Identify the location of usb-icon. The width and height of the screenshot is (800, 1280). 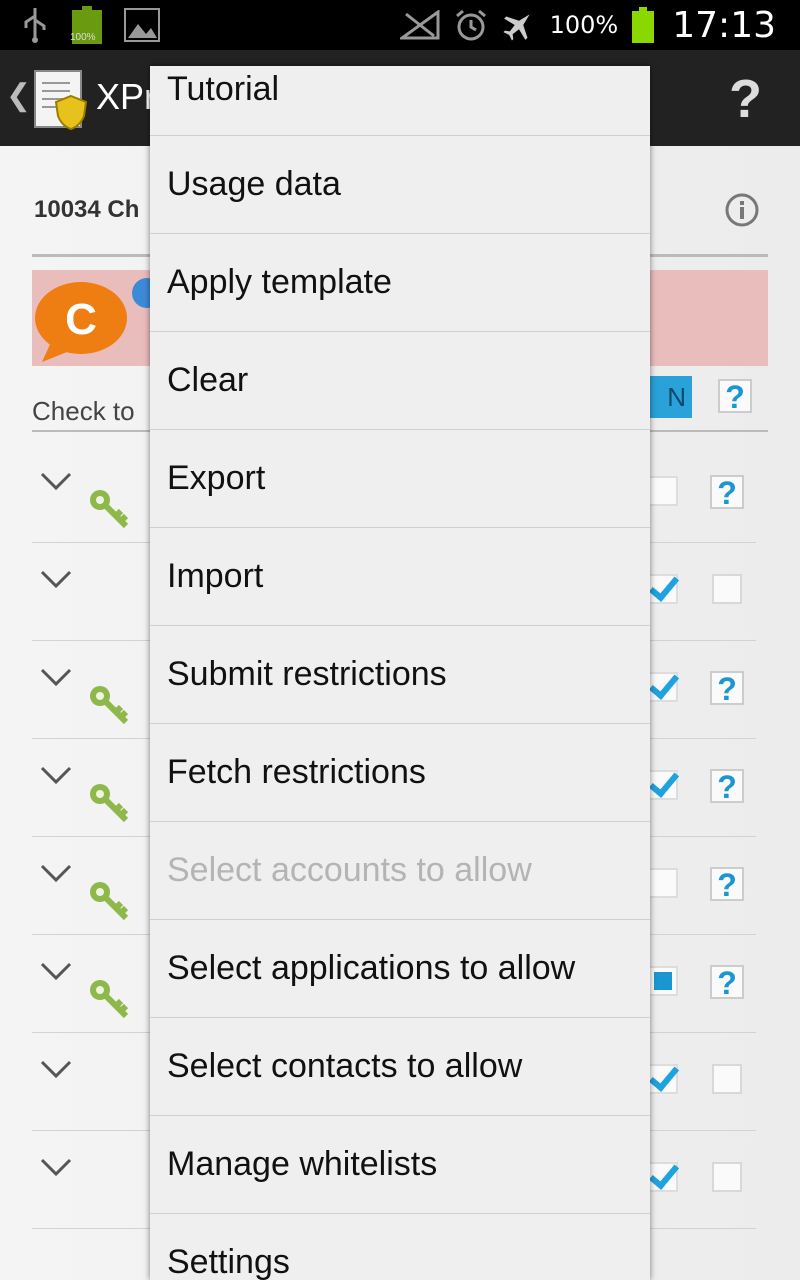
(35, 25).